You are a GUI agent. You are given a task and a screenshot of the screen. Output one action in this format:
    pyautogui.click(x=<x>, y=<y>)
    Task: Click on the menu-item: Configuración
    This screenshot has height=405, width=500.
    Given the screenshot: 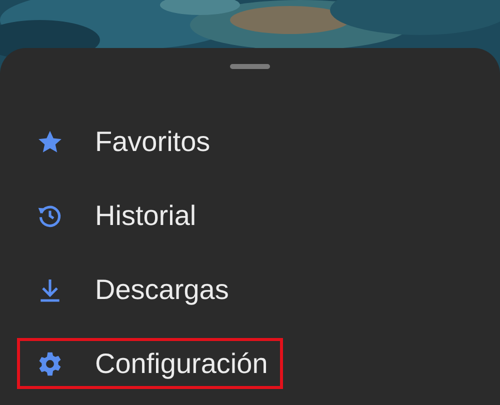 What is the action you would take?
    pyautogui.click(x=150, y=363)
    